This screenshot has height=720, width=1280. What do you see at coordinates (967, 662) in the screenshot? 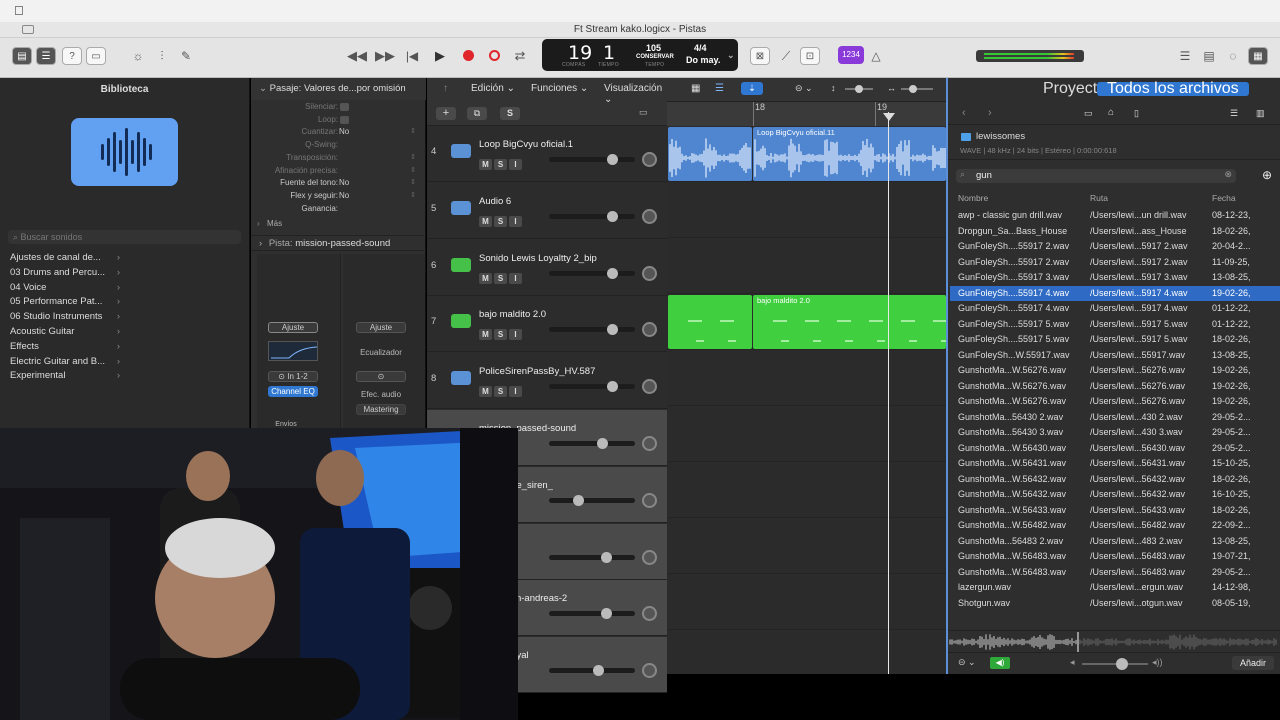
I see `options-menu-icon: ⊝ ⌄` at bounding box center [967, 662].